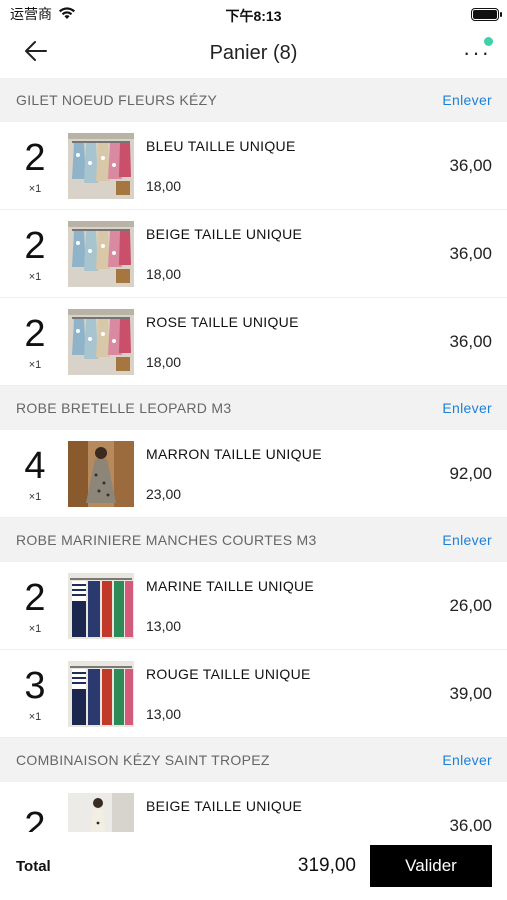  Describe the element at coordinates (431, 866) in the screenshot. I see `validate-button: Valider` at that location.